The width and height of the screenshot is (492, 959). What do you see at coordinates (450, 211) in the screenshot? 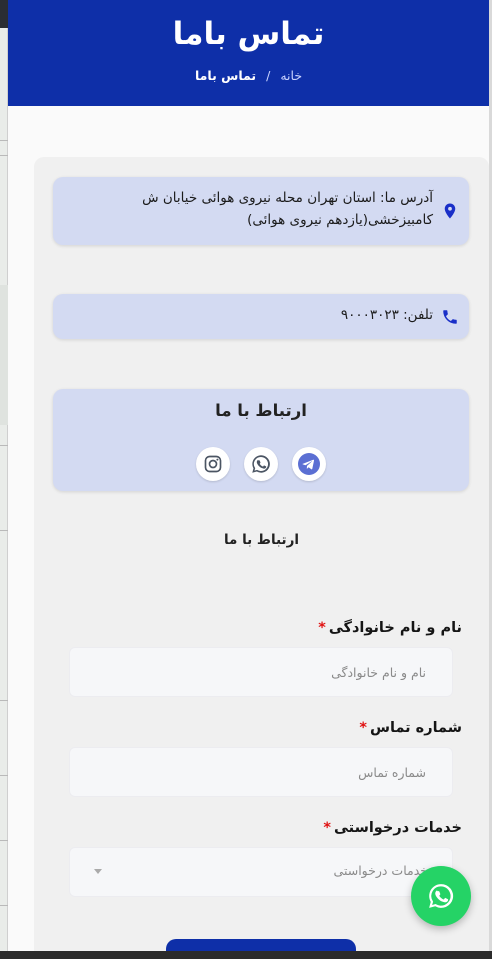
I see `map-pin-icon` at bounding box center [450, 211].